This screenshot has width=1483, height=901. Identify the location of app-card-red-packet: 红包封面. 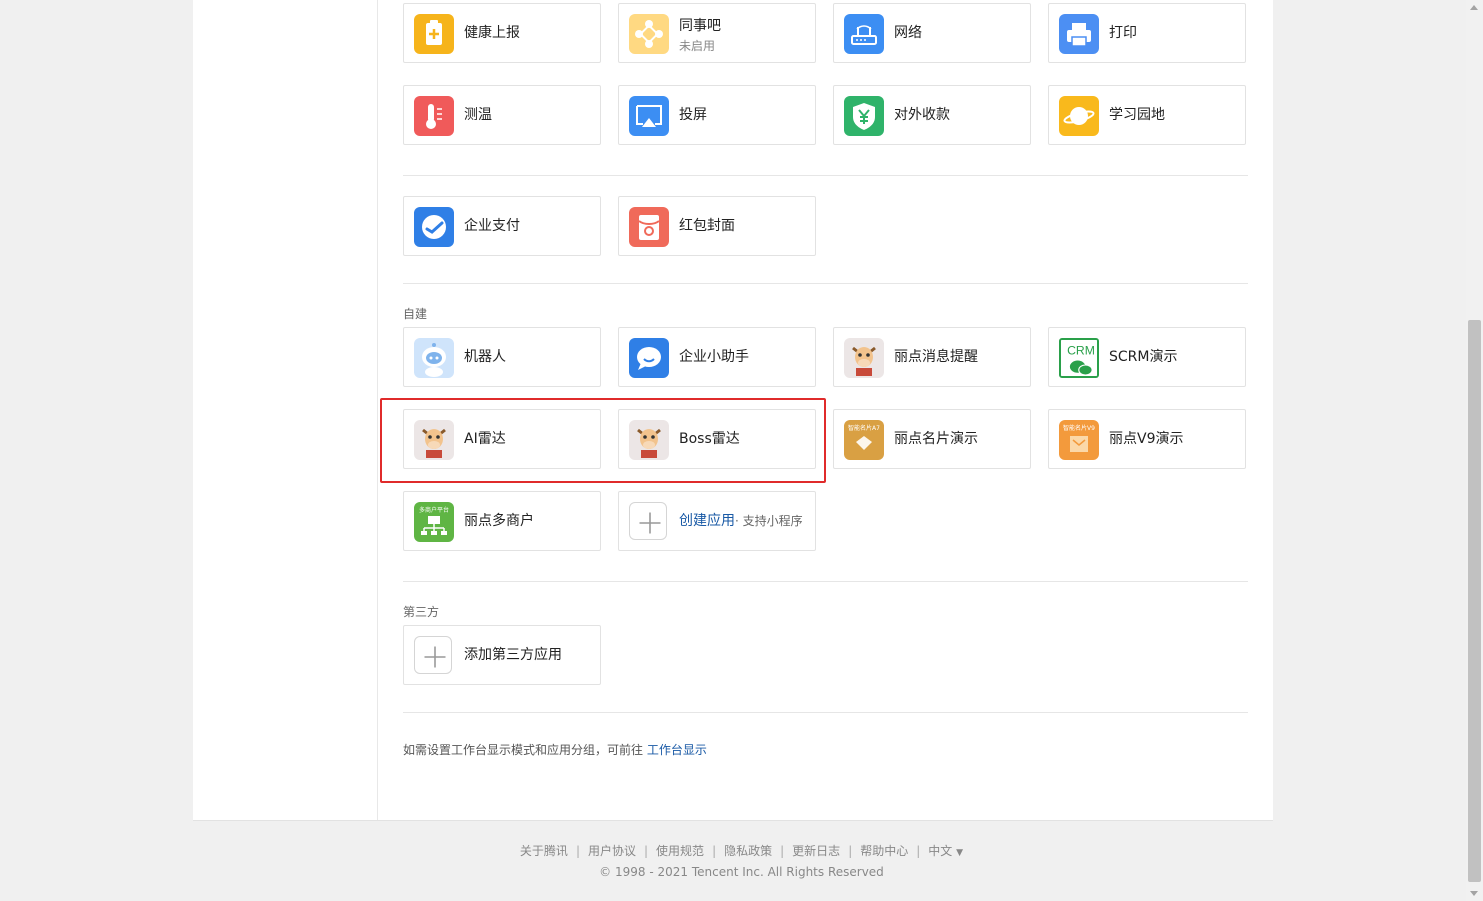
(717, 226).